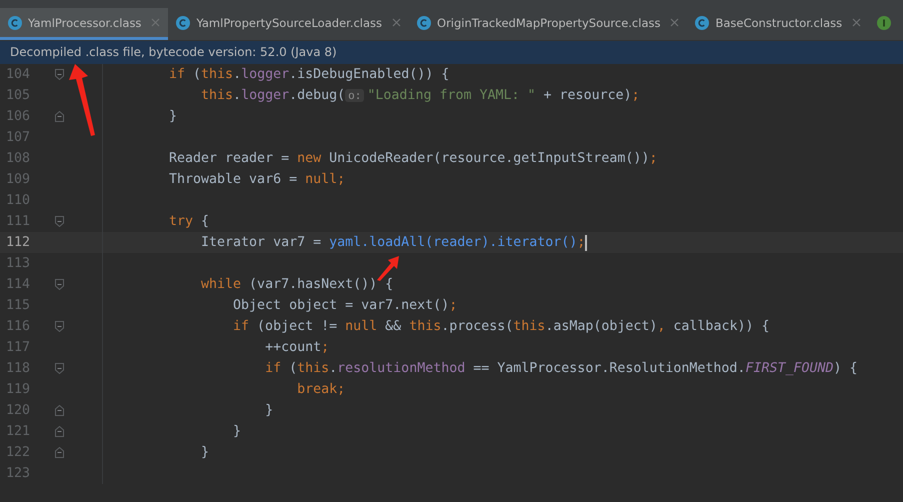 The height and width of the screenshot is (502, 903). I want to click on line-number: 109, so click(18, 180).